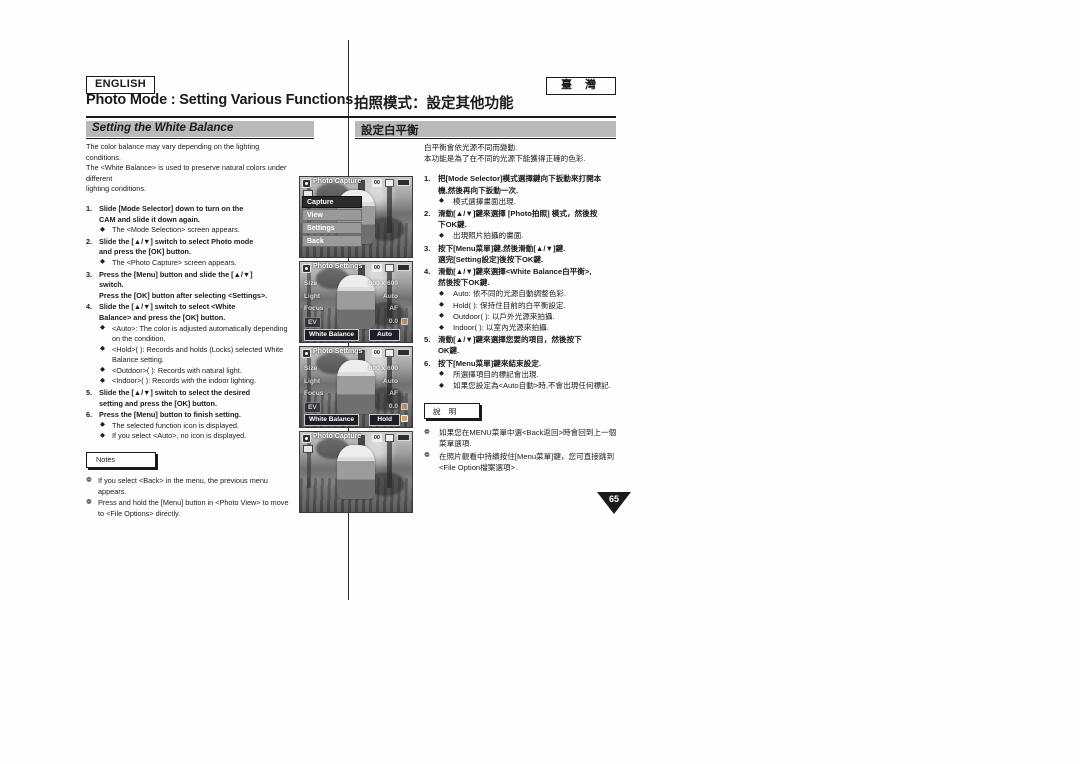  Describe the element at coordinates (489, 374) in the screenshot. I see `step-bullet: ◆ 所選擇項目的標記會出現.` at that location.